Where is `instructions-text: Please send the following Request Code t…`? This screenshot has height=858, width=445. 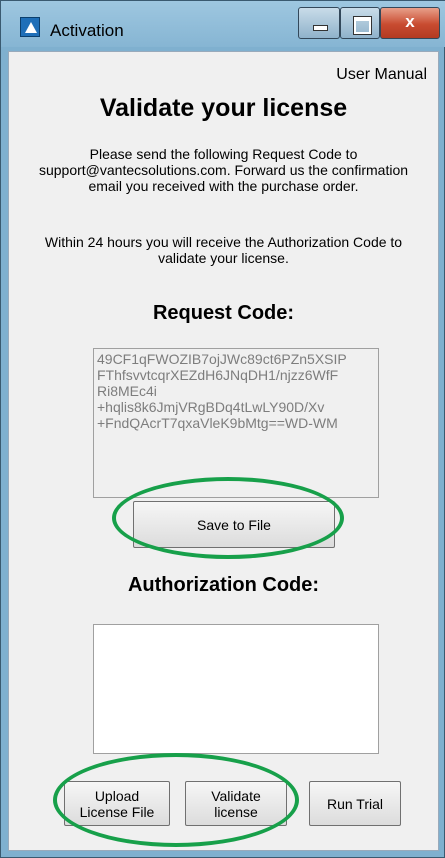 instructions-text: Please send the following Request Code t… is located at coordinates (223, 170).